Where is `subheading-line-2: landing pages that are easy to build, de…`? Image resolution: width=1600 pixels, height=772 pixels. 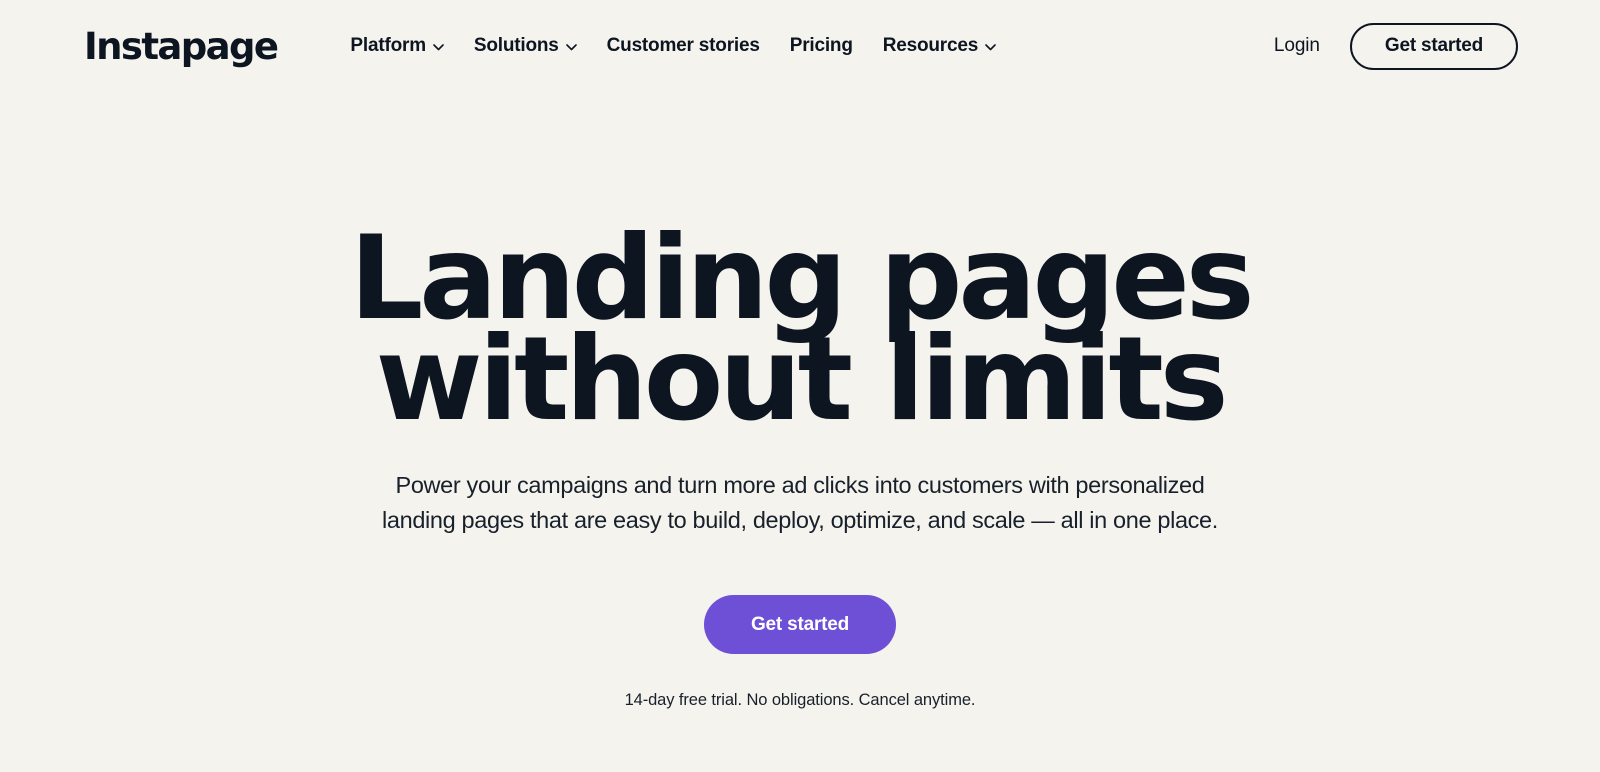 subheading-line-2: landing pages that are easy to build, de… is located at coordinates (800, 520).